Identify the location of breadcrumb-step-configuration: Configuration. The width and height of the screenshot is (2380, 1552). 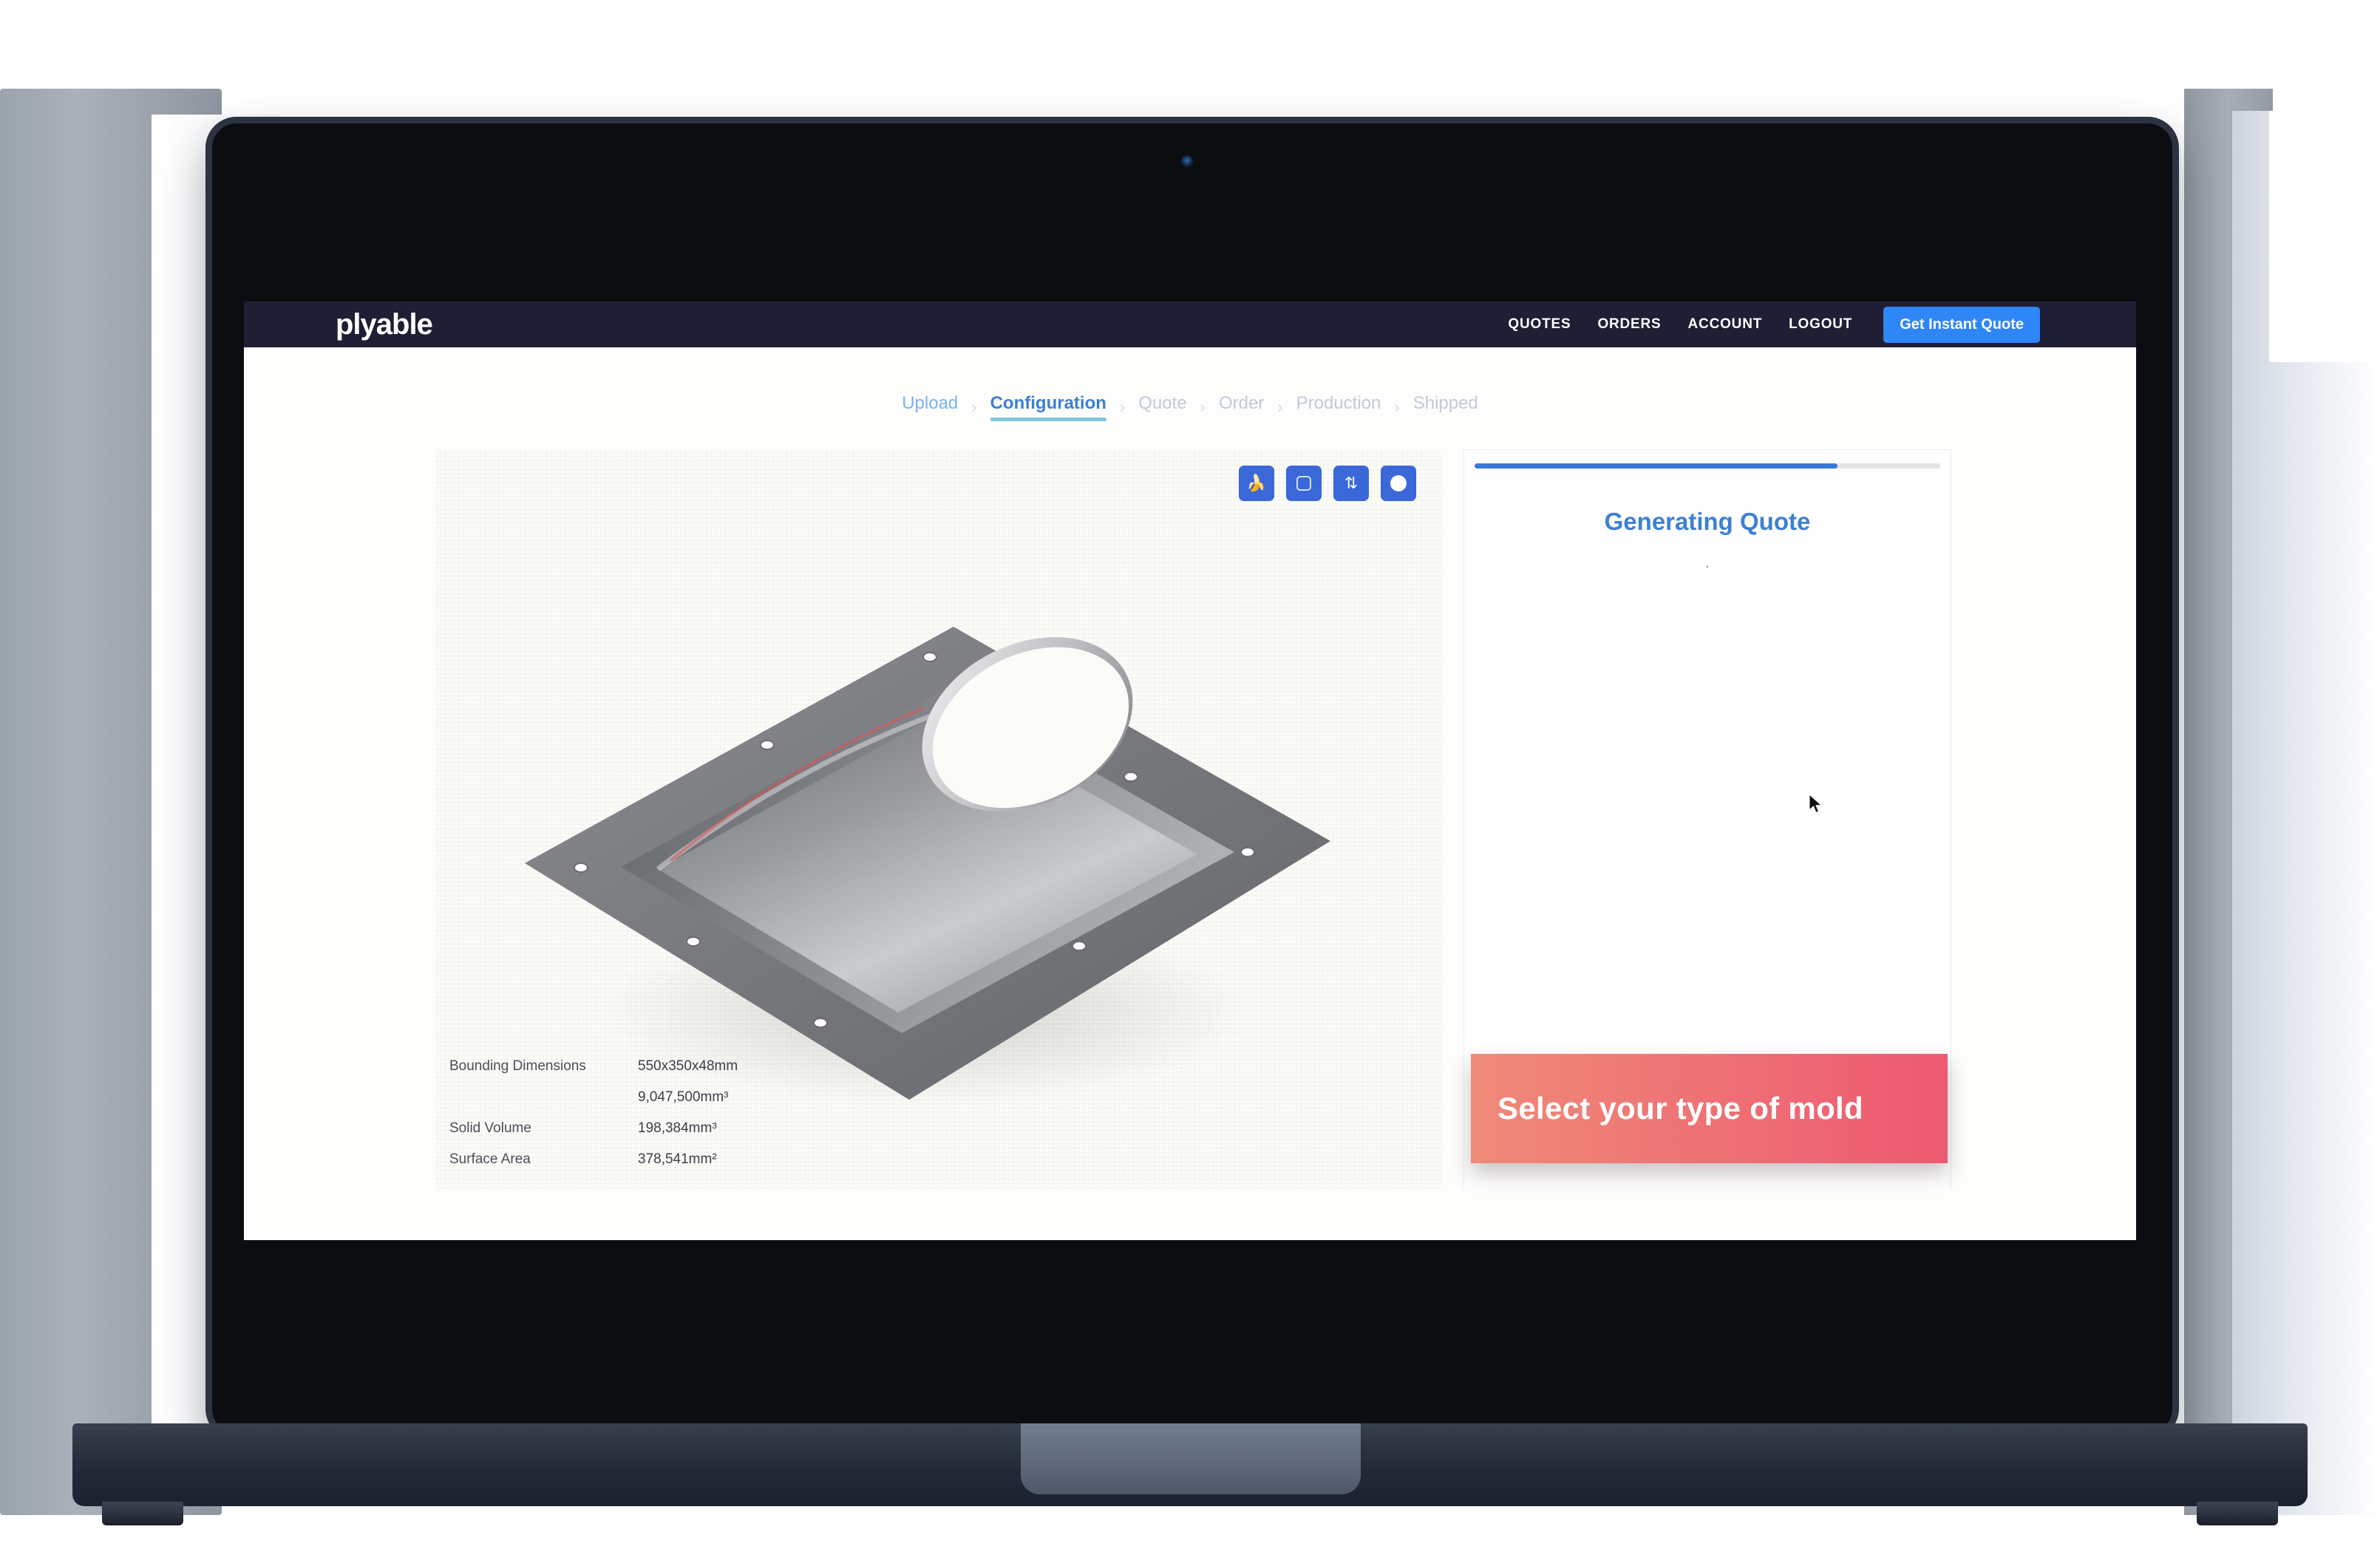
(1048, 407).